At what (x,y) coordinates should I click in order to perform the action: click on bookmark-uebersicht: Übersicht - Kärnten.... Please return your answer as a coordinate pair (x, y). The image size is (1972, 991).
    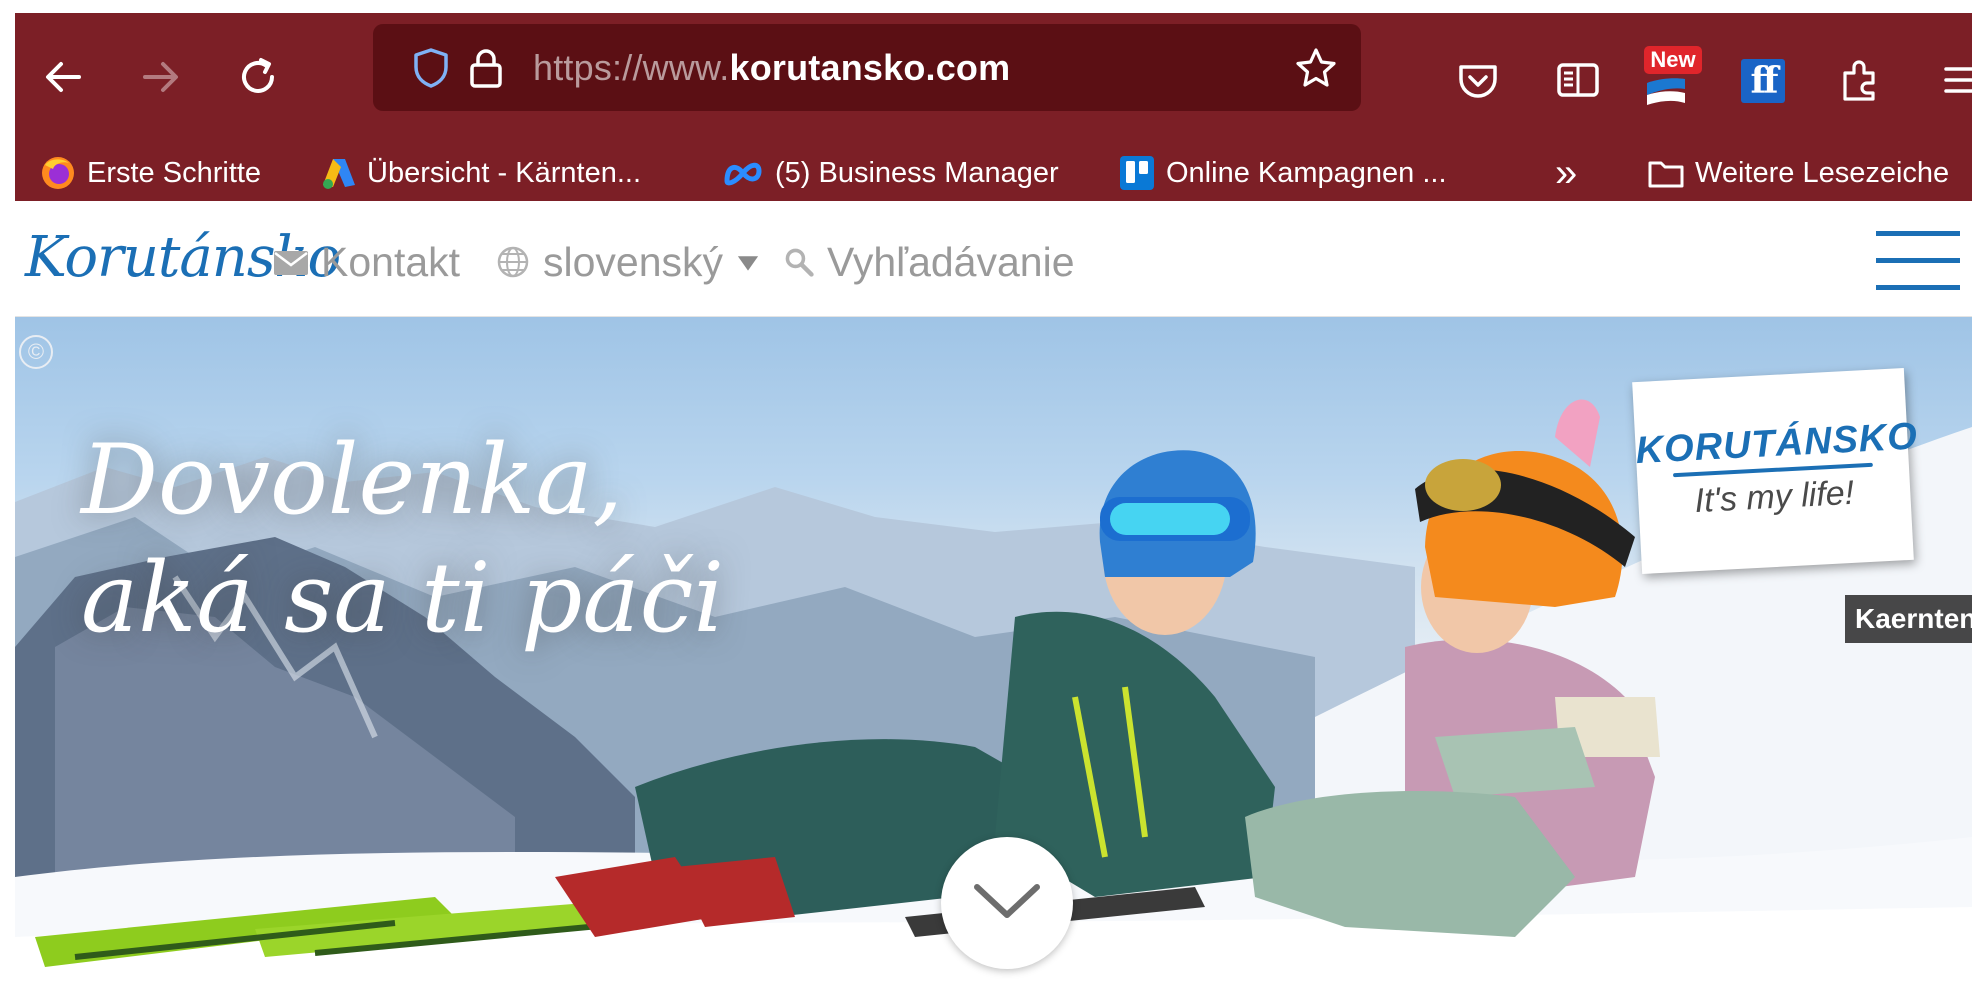
    Looking at the image, I should click on (480, 173).